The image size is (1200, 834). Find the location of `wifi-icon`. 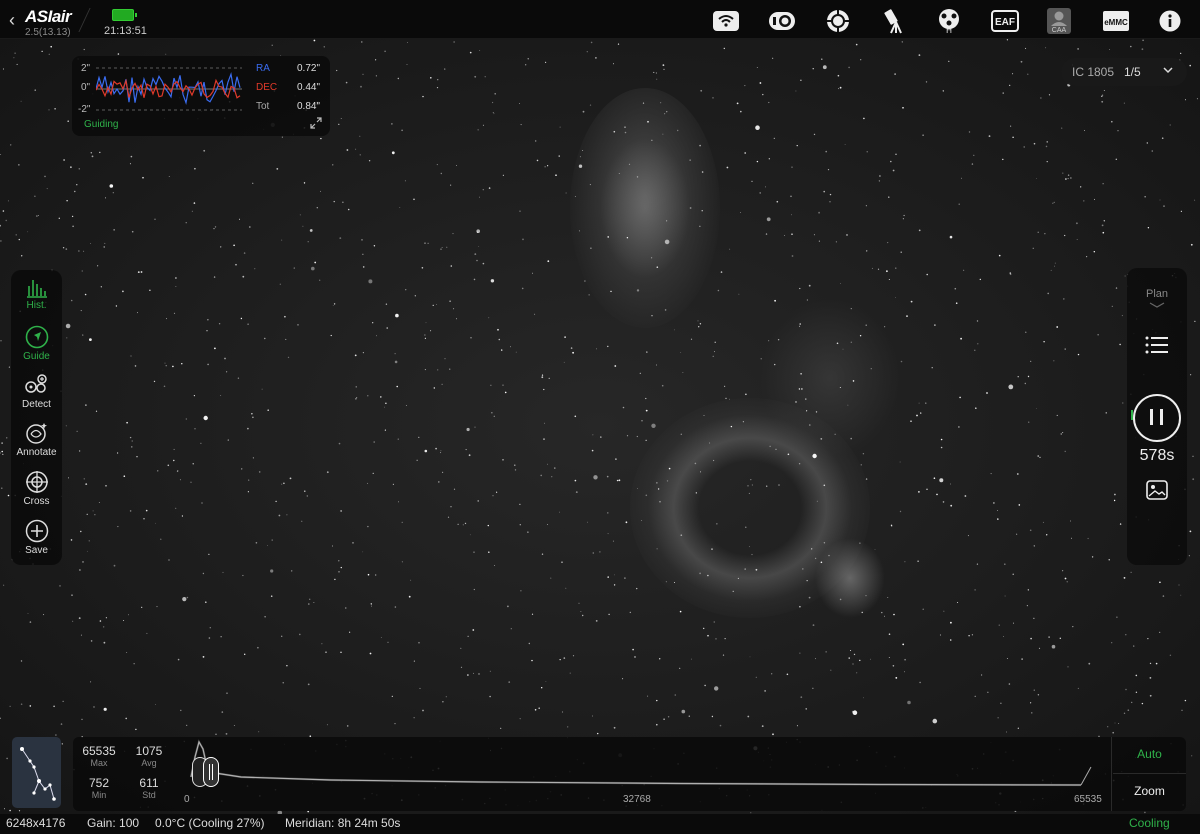

wifi-icon is located at coordinates (726, 21).